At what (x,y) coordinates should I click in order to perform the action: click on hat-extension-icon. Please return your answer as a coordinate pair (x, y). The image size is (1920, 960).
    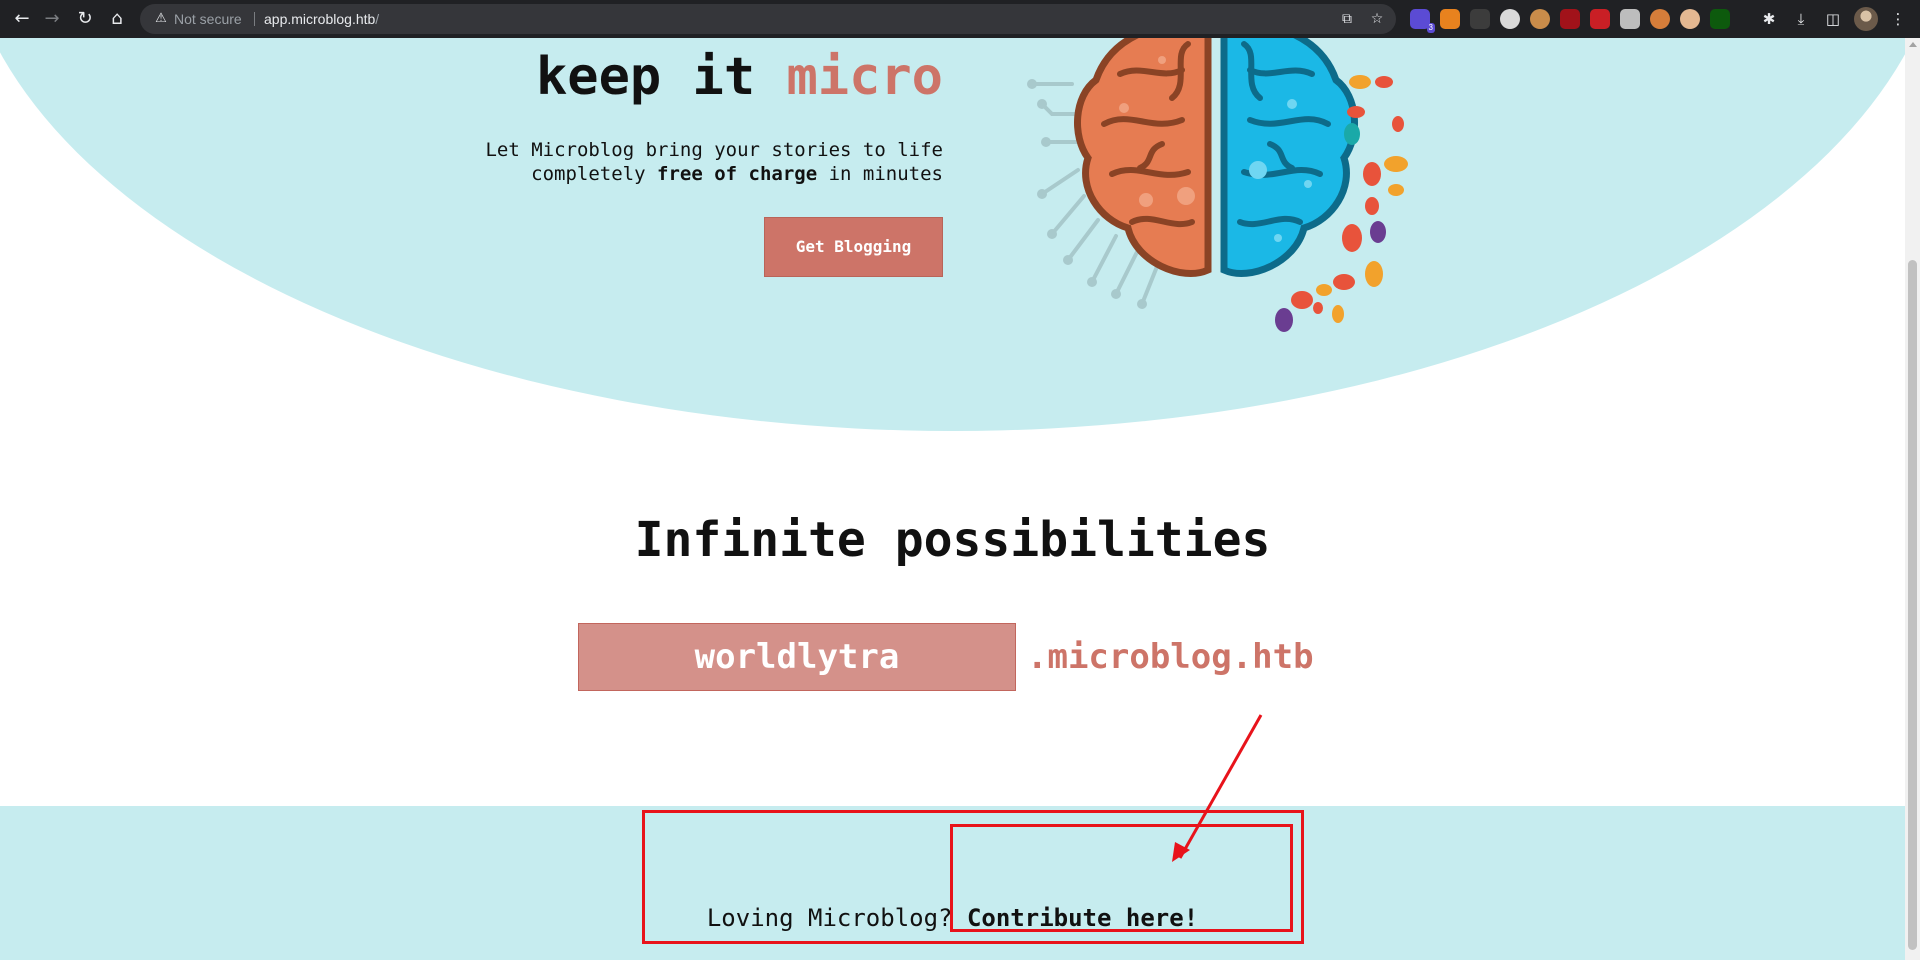
    Looking at the image, I should click on (1480, 19).